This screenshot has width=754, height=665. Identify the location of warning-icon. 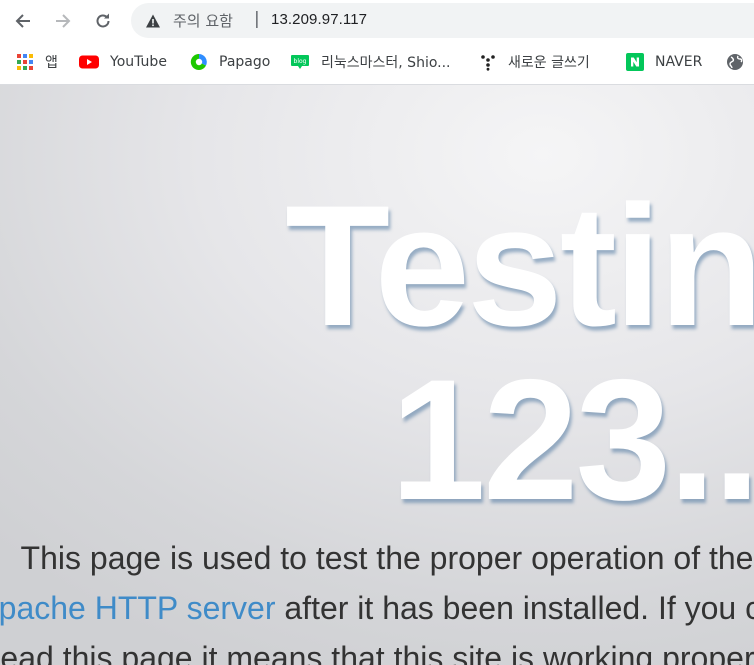
(153, 21).